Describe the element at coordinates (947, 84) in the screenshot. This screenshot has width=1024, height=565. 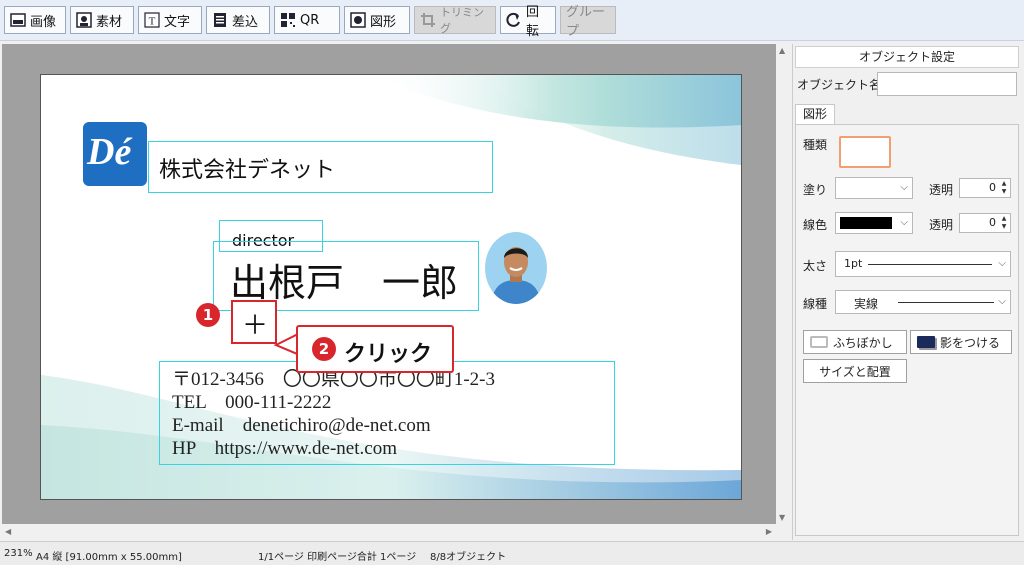
I see `object-name-input` at that location.